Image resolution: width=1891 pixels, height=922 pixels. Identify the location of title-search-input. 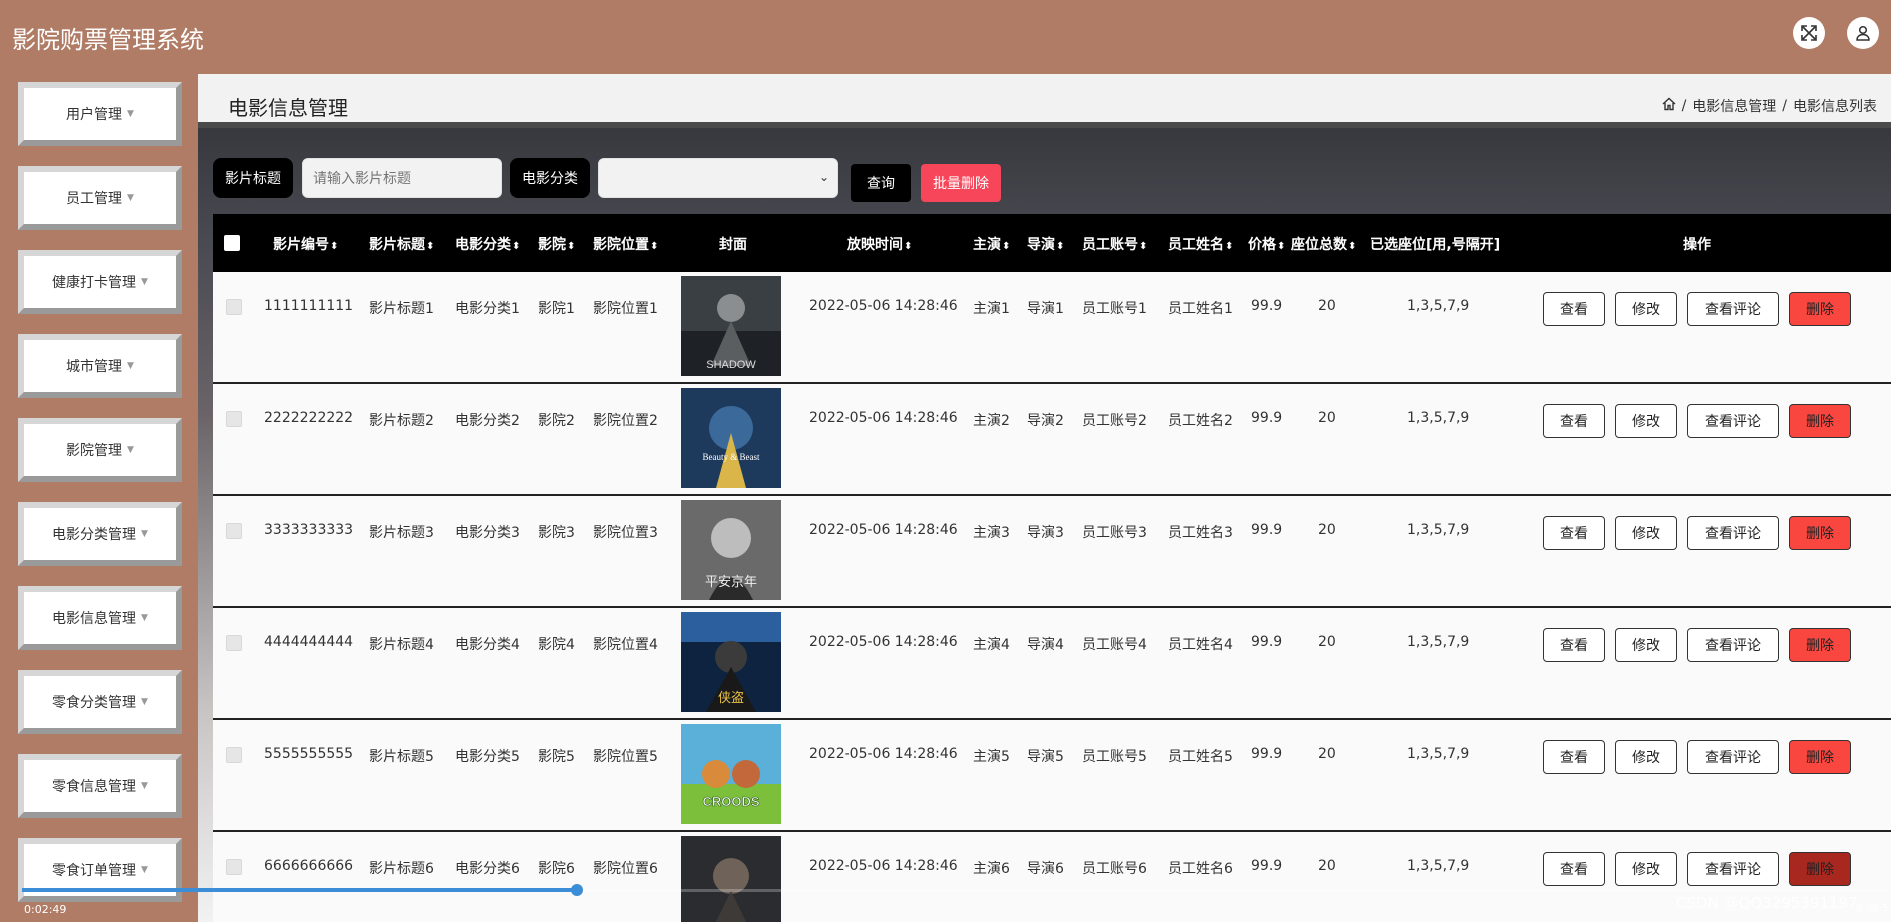
(402, 178).